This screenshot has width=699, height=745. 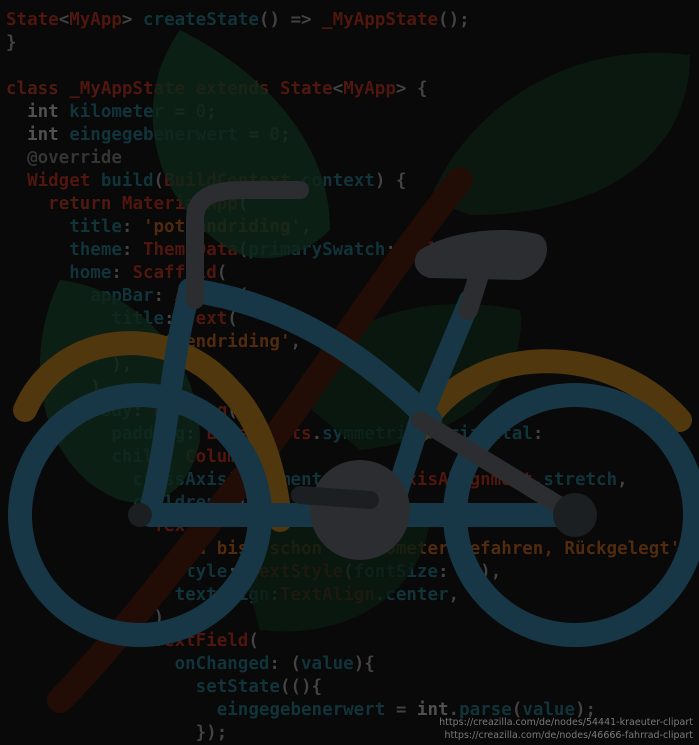 I want to click on chainring, so click(x=360, y=510).